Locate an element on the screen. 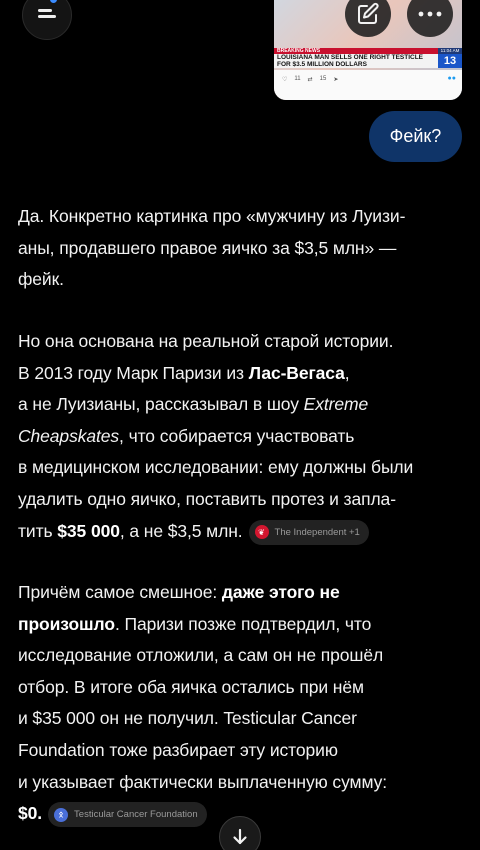  emphasis-amount: $35 000 is located at coordinates (88, 530).